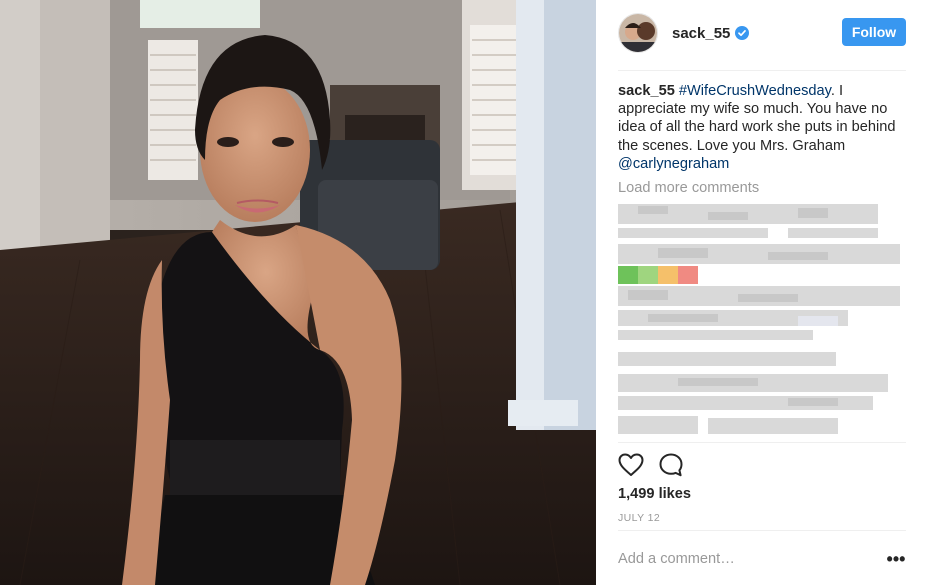  What do you see at coordinates (631, 465) in the screenshot?
I see `heart-outline-icon` at bounding box center [631, 465].